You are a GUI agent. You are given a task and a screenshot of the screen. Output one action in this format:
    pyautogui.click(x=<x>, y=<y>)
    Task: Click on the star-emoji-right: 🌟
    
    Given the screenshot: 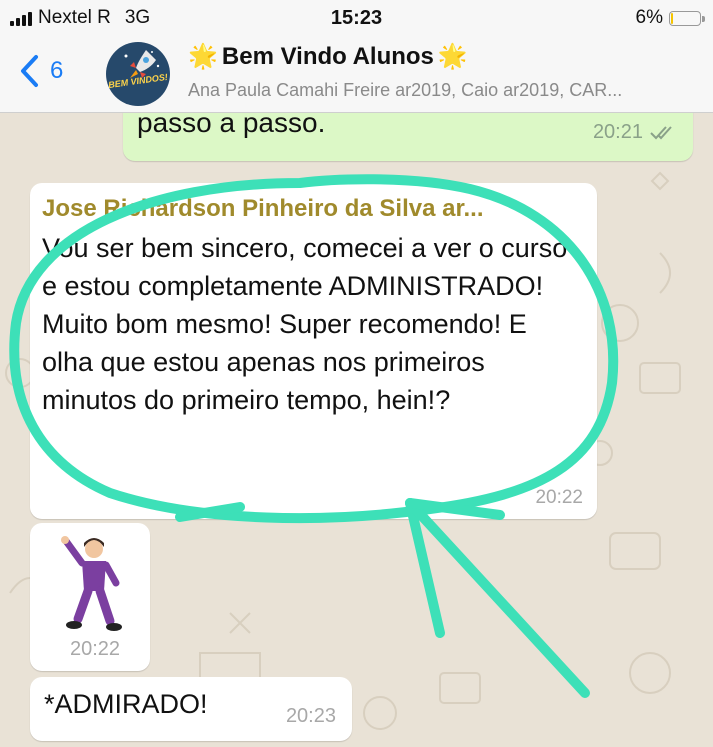 What is the action you would take?
    pyautogui.click(x=452, y=56)
    